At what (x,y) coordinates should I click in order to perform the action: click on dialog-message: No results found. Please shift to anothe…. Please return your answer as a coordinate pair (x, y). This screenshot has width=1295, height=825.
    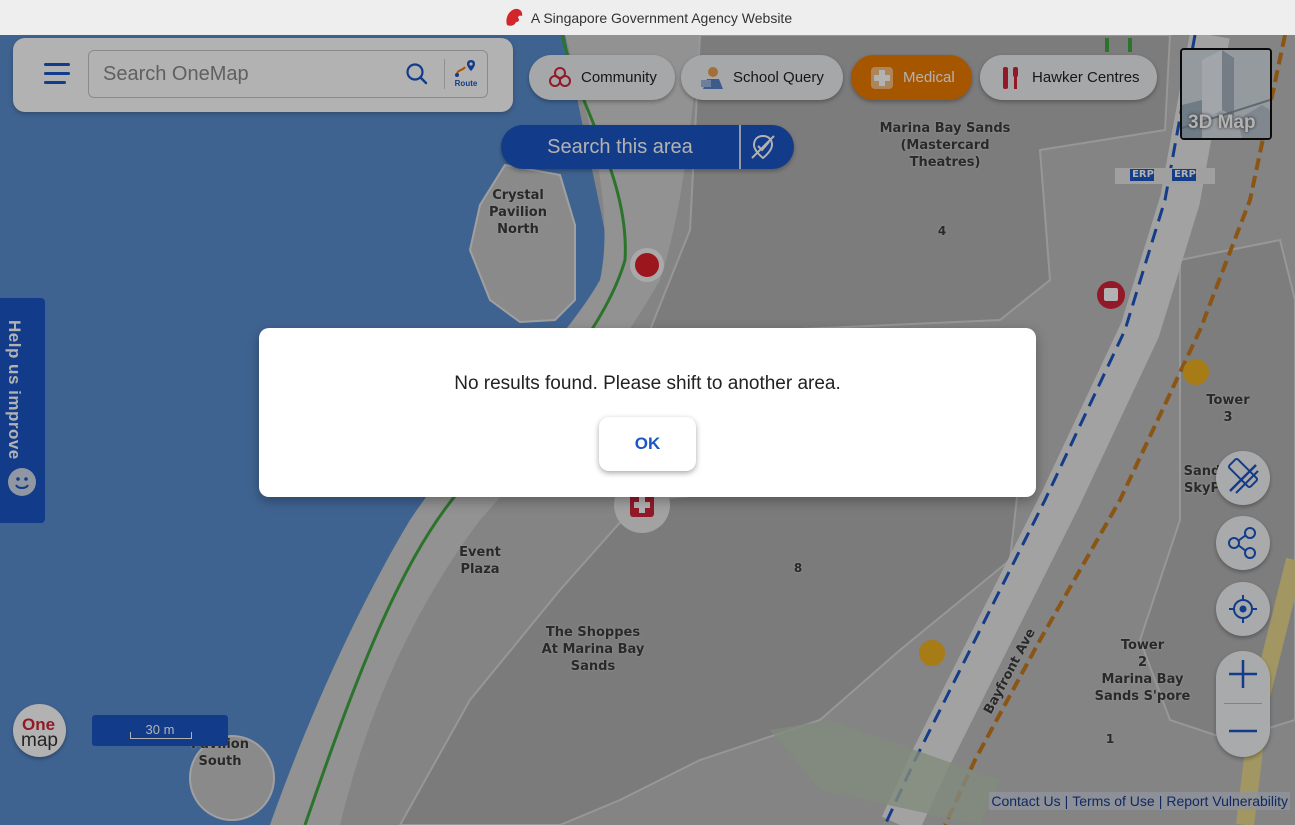
    Looking at the image, I should click on (647, 383).